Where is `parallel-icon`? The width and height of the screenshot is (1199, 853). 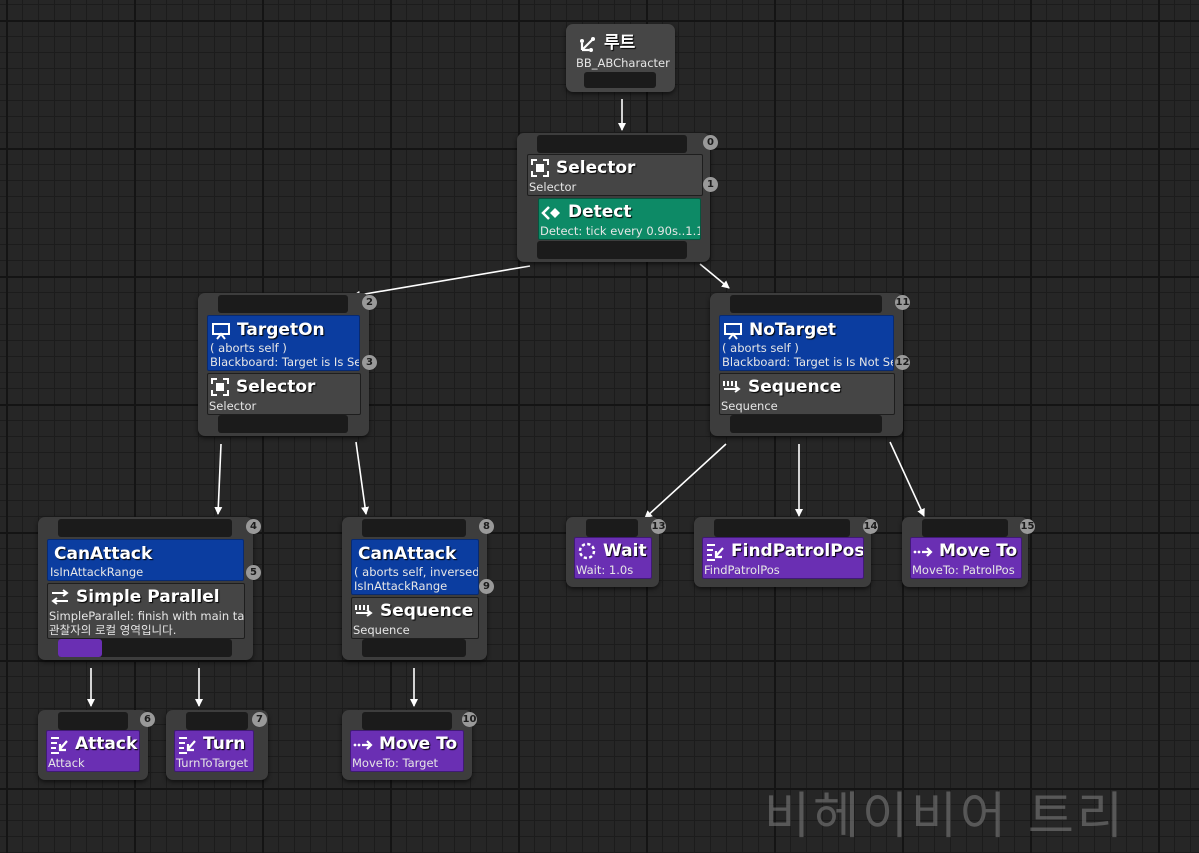
parallel-icon is located at coordinates (60, 597).